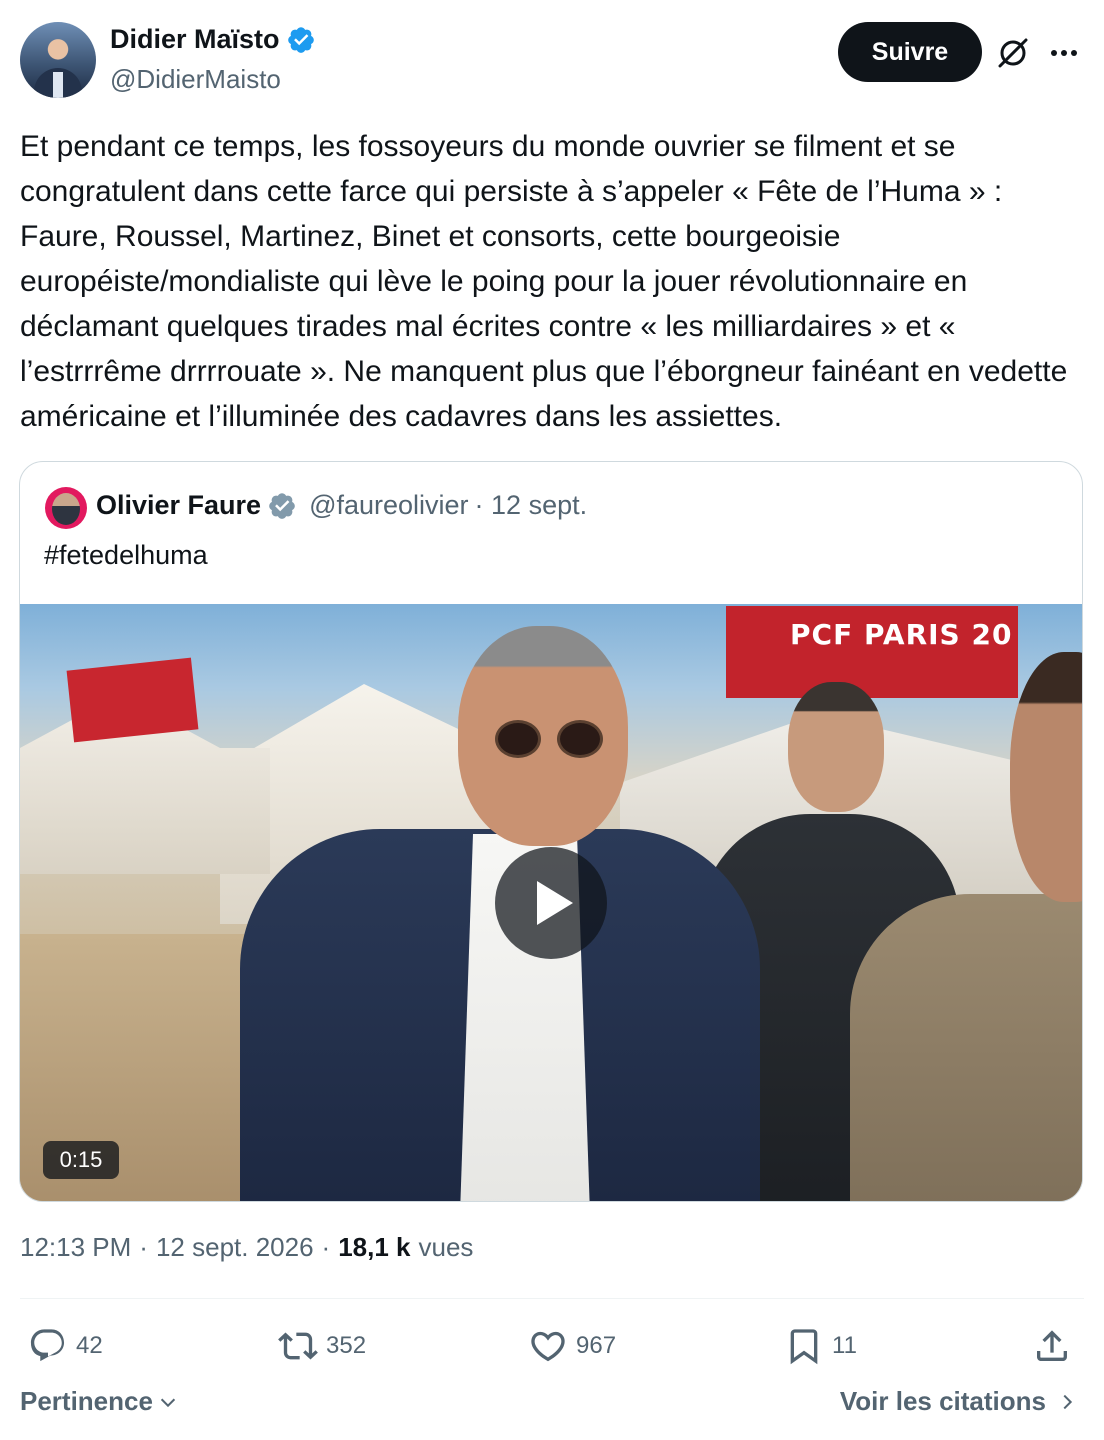 This screenshot has width=1104, height=1440. I want to click on retweet-icon, so click(298, 1346).